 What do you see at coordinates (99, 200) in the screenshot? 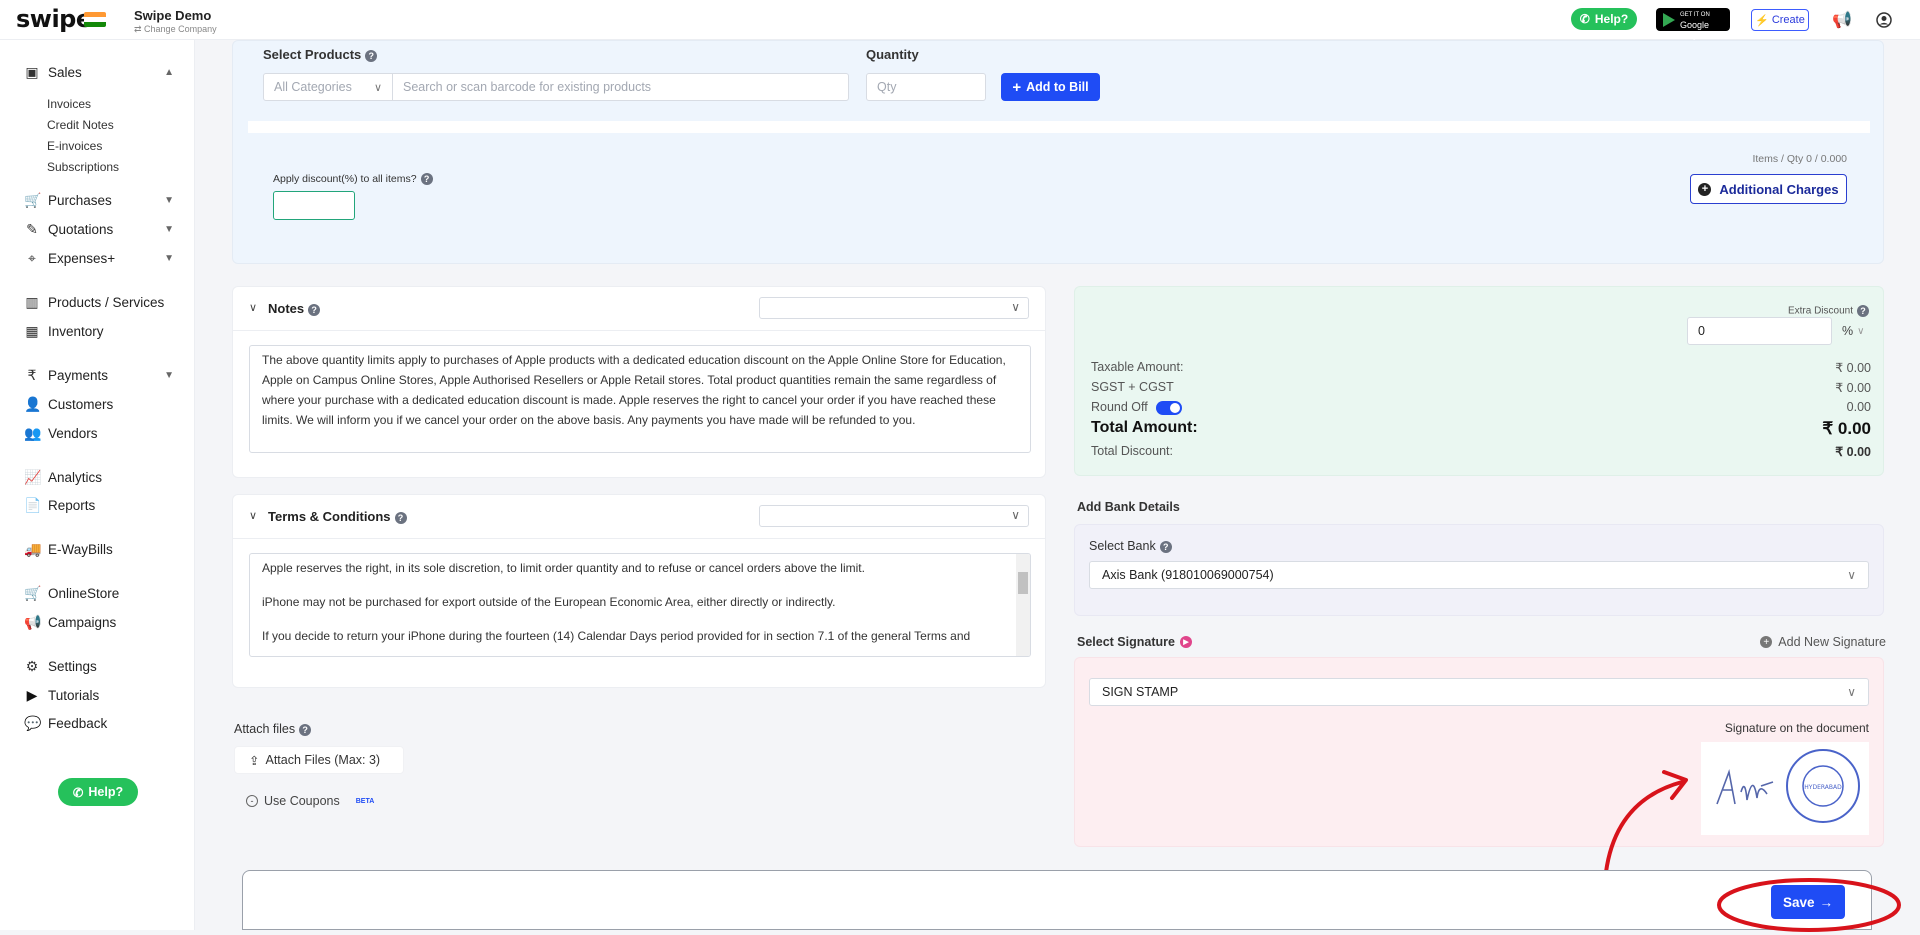
I see `sidebar-item-purchases: 🛒 Purchases ▼` at bounding box center [99, 200].